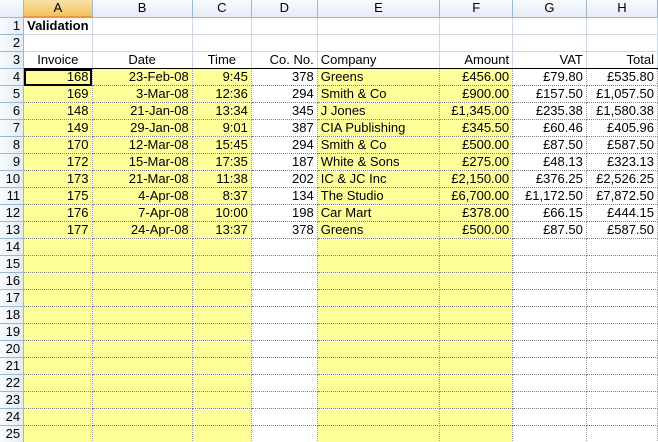 This screenshot has width=658, height=442. I want to click on row-header: 4, so click(12, 77).